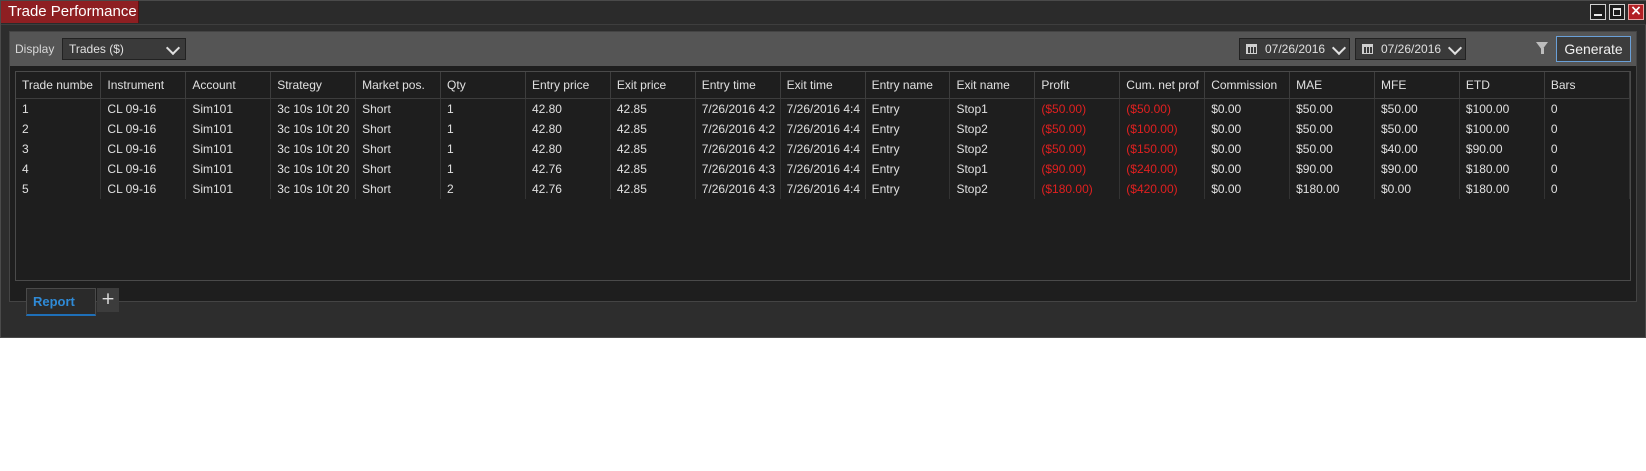  Describe the element at coordinates (1162, 129) in the screenshot. I see `table-cell: ($100.00)` at that location.